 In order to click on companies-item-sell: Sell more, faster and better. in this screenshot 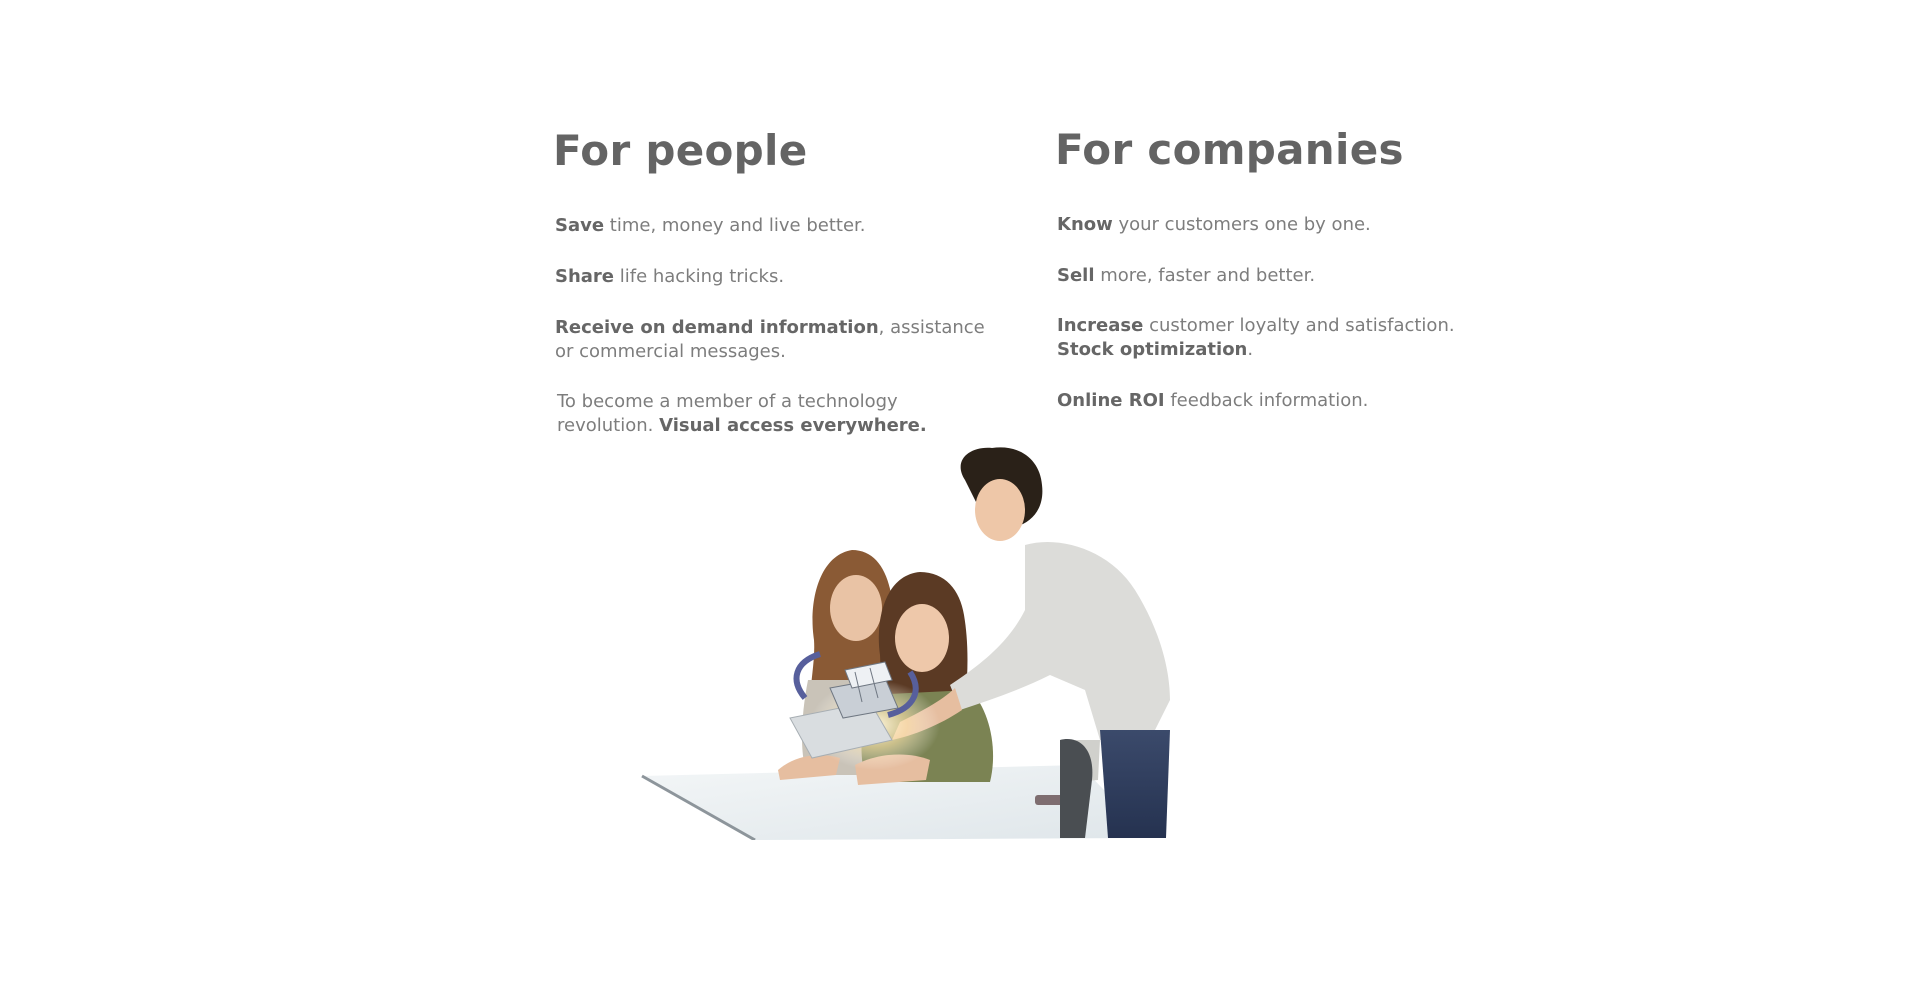, I will do `click(1186, 276)`.